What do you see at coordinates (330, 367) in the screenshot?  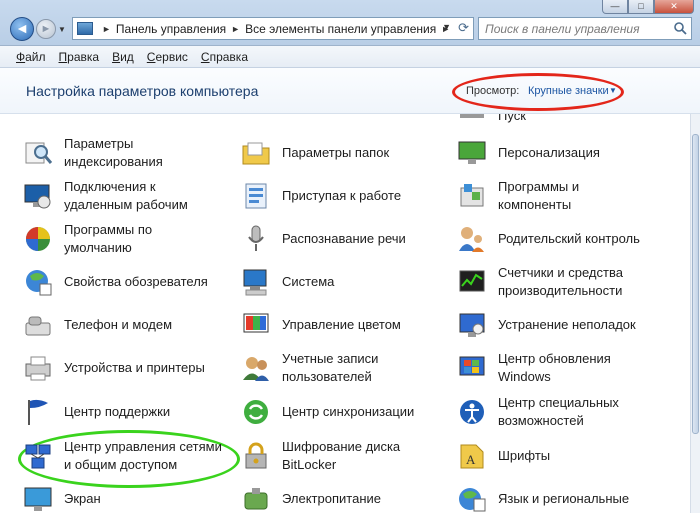 I see `item-label: Учетные записи пользователей` at bounding box center [330, 367].